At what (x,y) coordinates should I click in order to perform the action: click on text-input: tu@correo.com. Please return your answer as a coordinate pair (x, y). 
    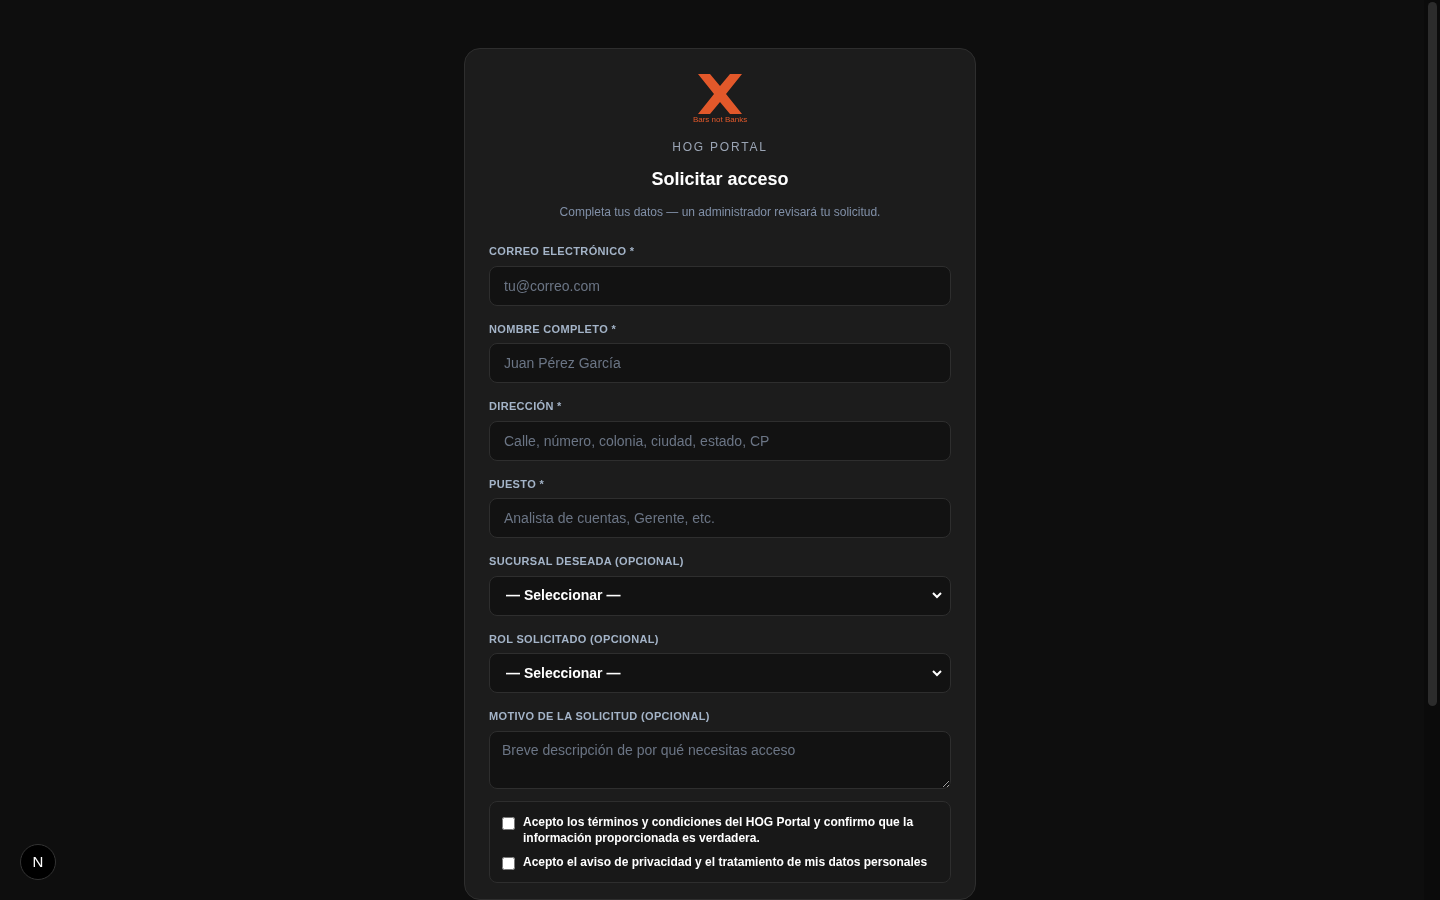
    Looking at the image, I should click on (720, 285).